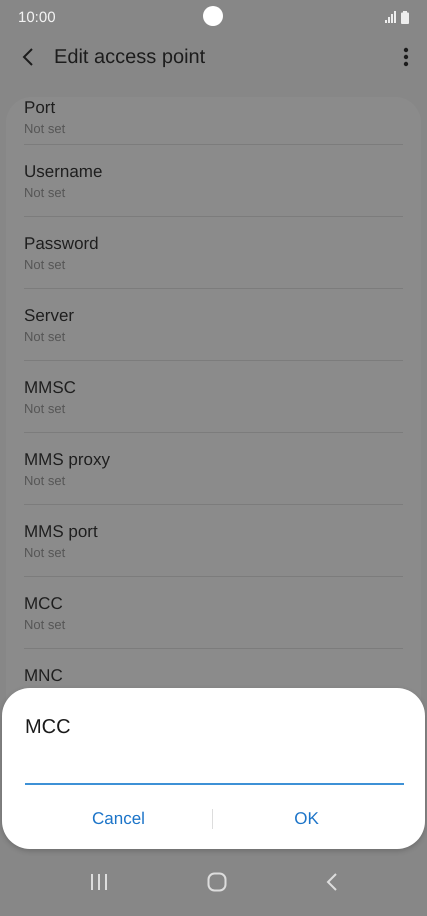  Describe the element at coordinates (61, 244) in the screenshot. I see `setting-label: Password` at that location.